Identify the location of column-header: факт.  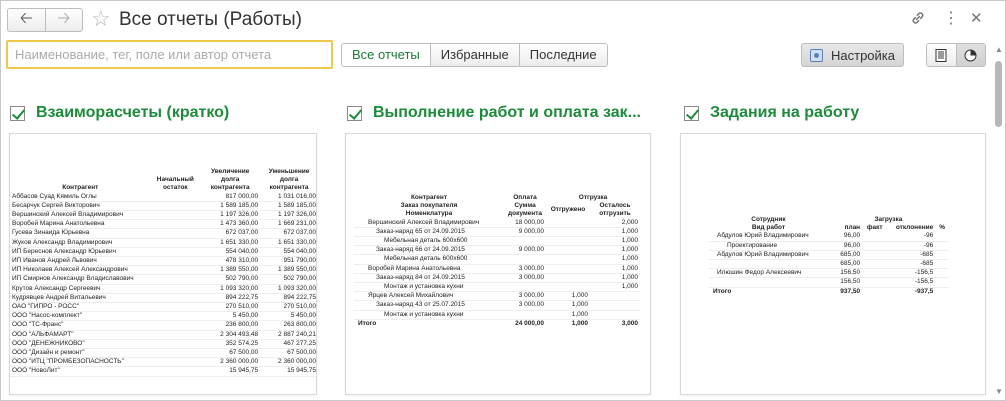
(874, 228).